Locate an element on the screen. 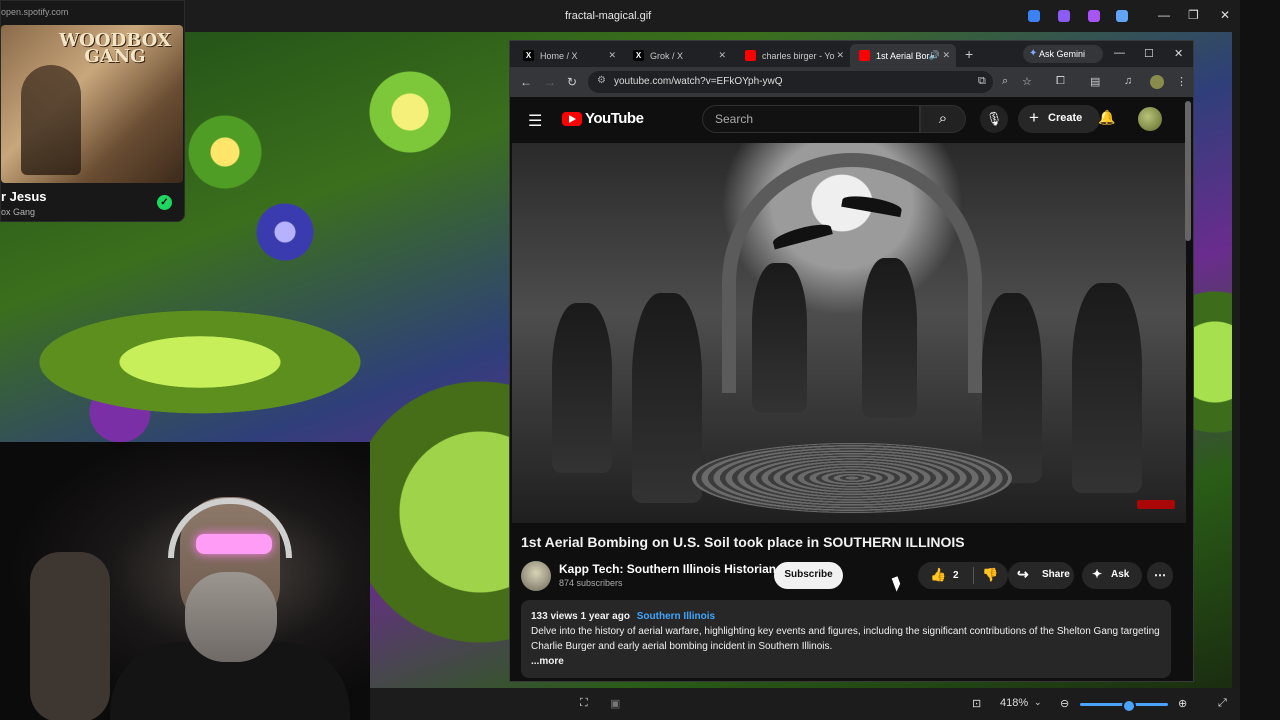  views-date: 133 views 1 year ago is located at coordinates (580, 616).